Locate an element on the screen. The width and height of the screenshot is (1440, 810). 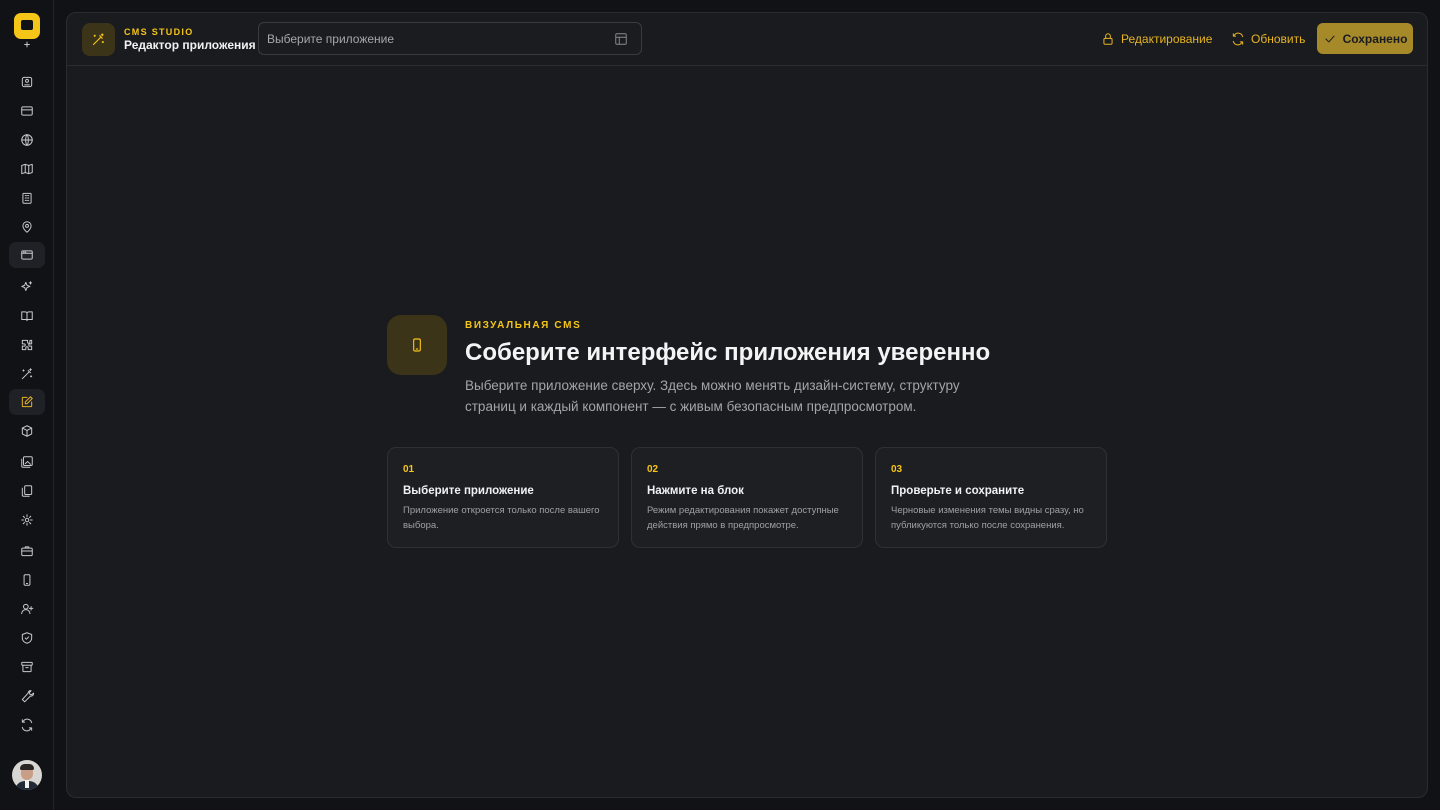
refresh-button: Обновить is located at coordinates (1268, 38).